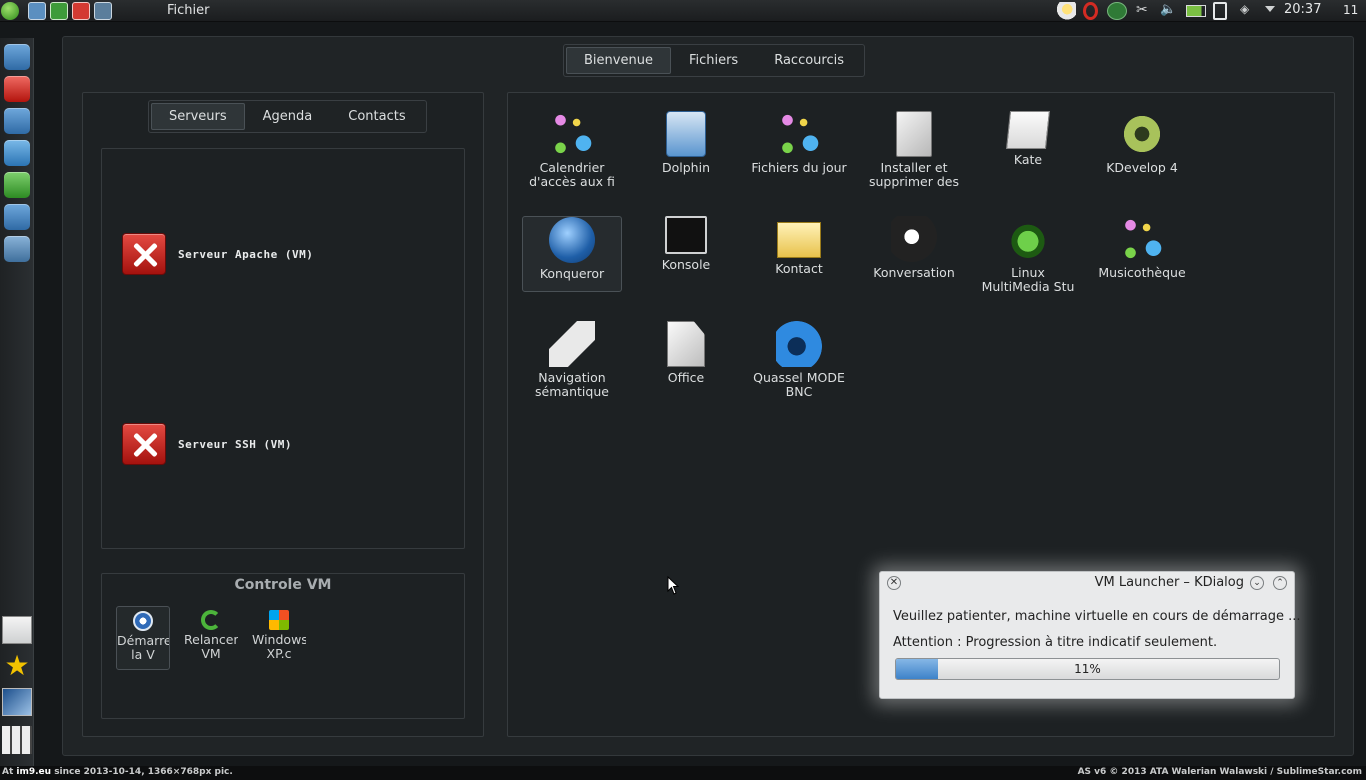 The image size is (1366, 780). I want to click on start-vm-button: Démarrer la V, so click(143, 638).